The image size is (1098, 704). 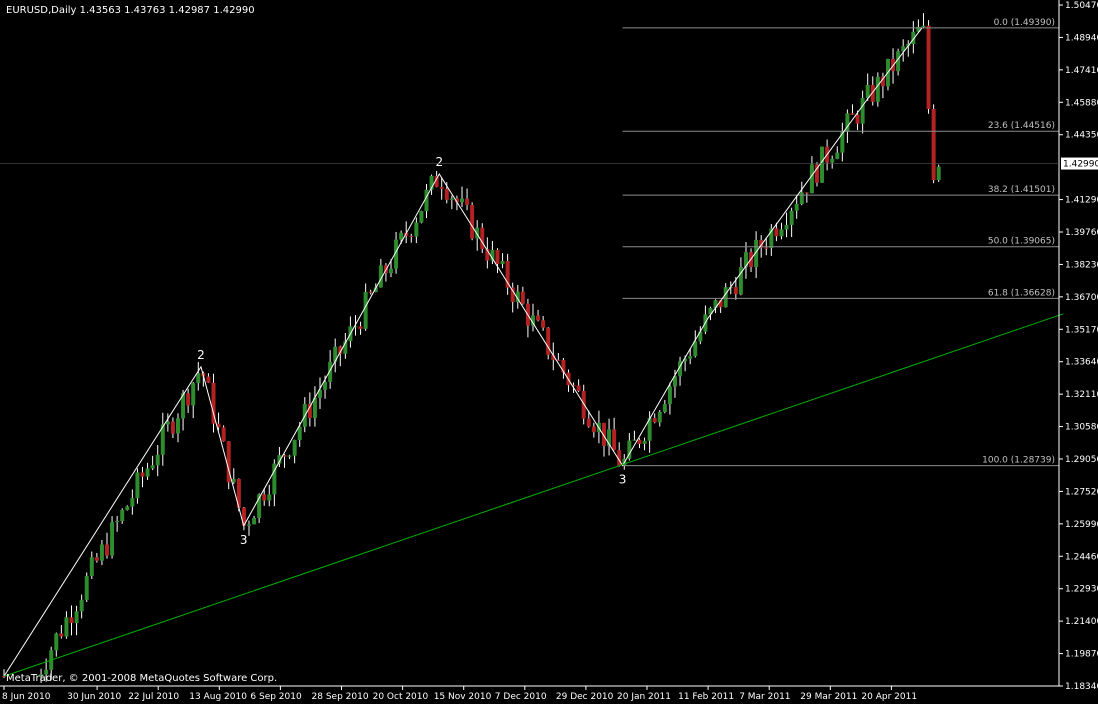 I want to click on y-tick-label: 1.18340, so click(x=1081, y=687).